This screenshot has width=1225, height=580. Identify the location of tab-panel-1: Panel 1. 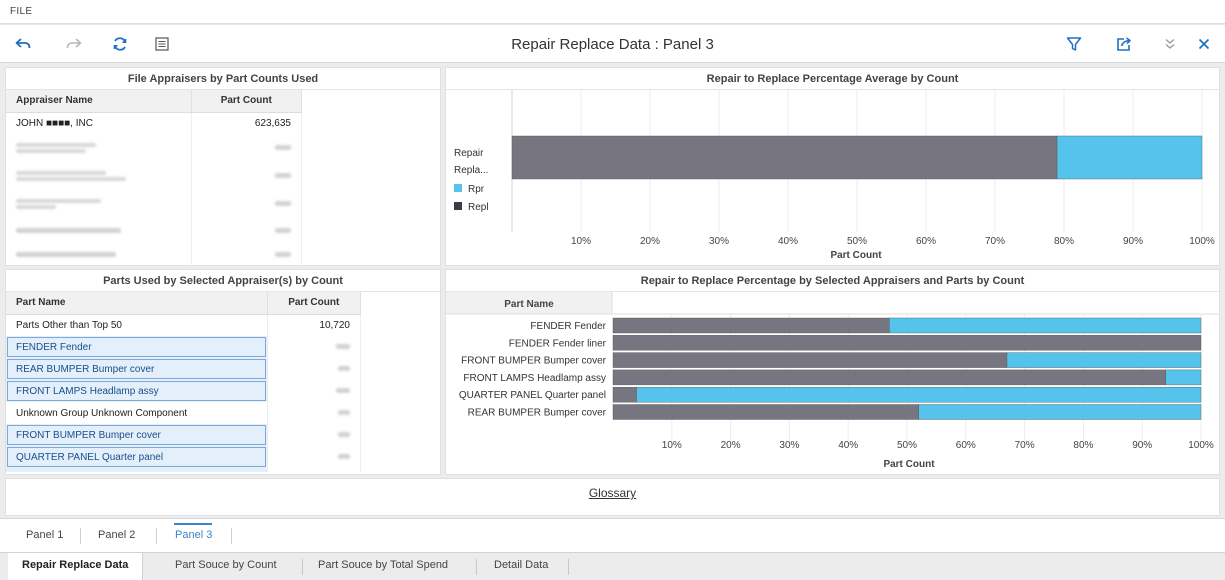
(44, 535).